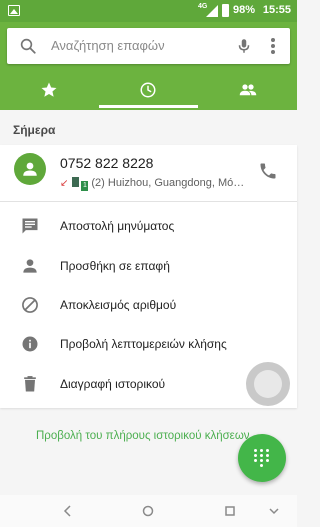 This screenshot has width=320, height=527. I want to click on action-block-number: Αποκλεισμός αριθμού, so click(148, 305).